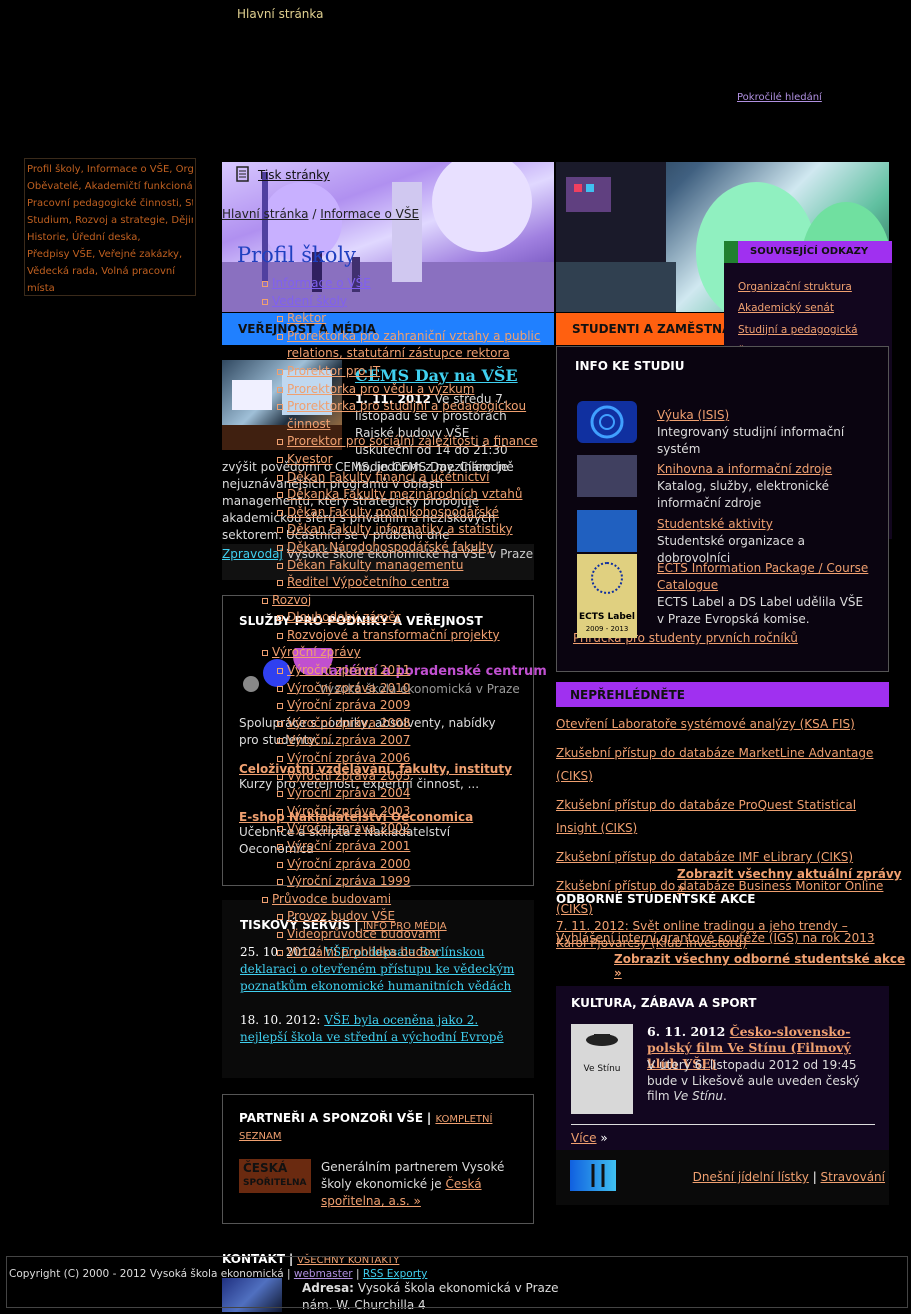  I want to click on menu-item-label: Ředitel Výpočetního centra, so click(368, 582).